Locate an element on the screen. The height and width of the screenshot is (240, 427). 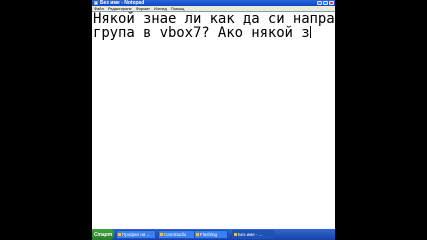
taskbar-item-flashing: Flashing is located at coordinates (211, 234).